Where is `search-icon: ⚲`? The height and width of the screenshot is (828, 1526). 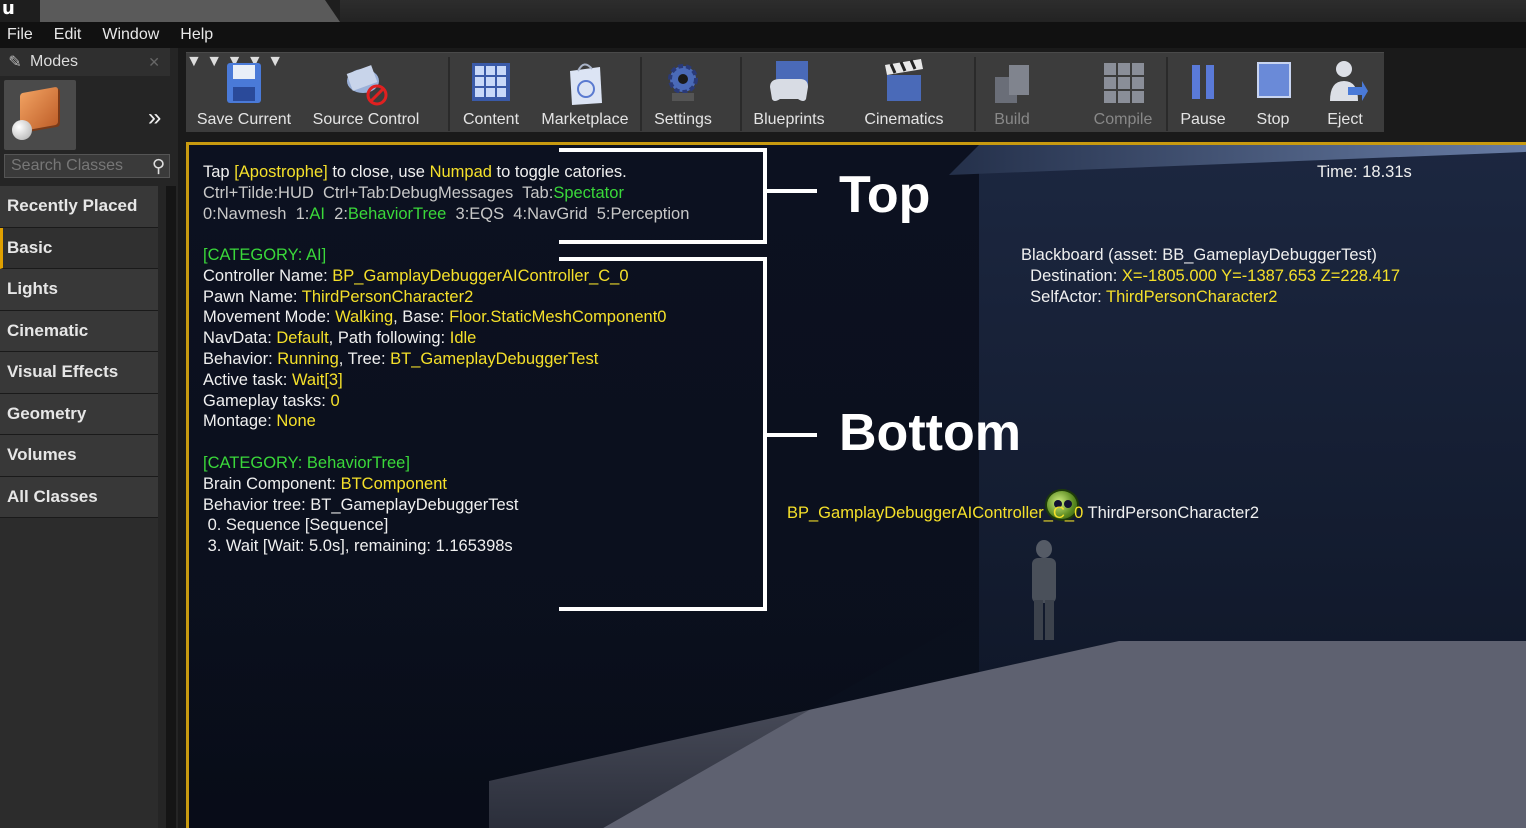 search-icon: ⚲ is located at coordinates (158, 165).